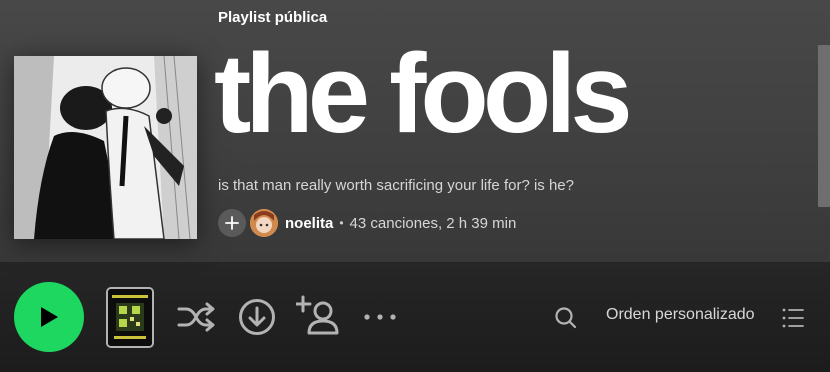 This screenshot has height=372, width=830. I want to click on download-icon, so click(257, 317).